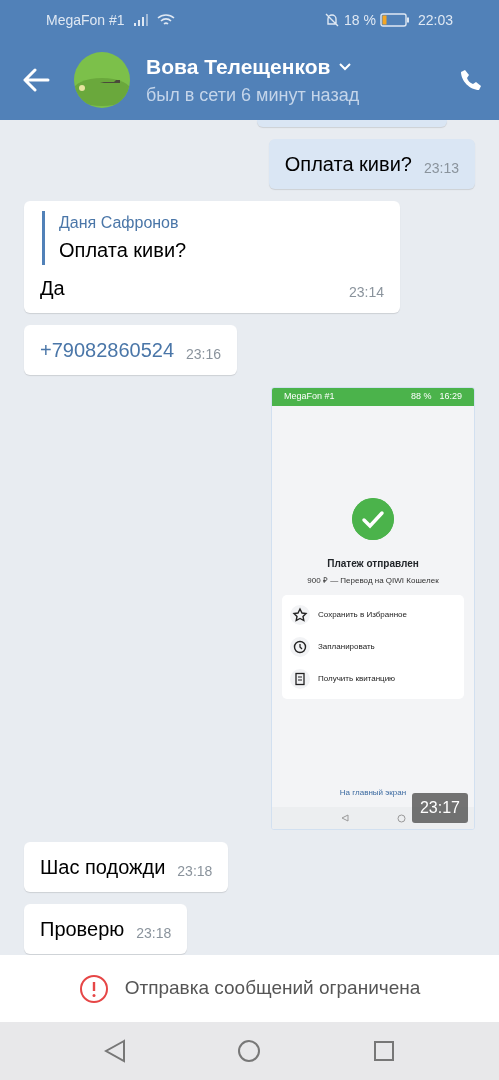  Describe the element at coordinates (123, 250) in the screenshot. I see `quote-text: Оплата киви?` at that location.